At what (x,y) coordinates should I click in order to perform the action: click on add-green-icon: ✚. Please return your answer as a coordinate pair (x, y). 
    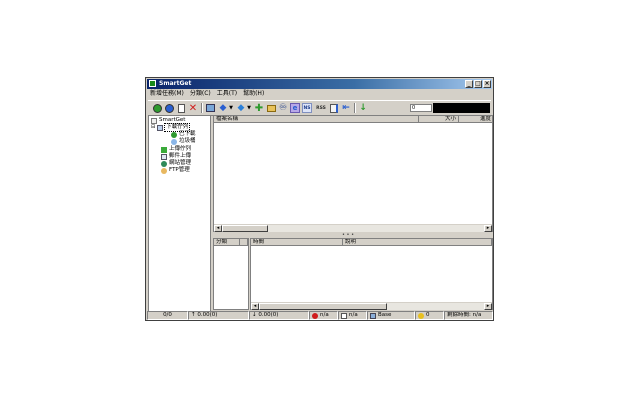
    Looking at the image, I should click on (259, 108).